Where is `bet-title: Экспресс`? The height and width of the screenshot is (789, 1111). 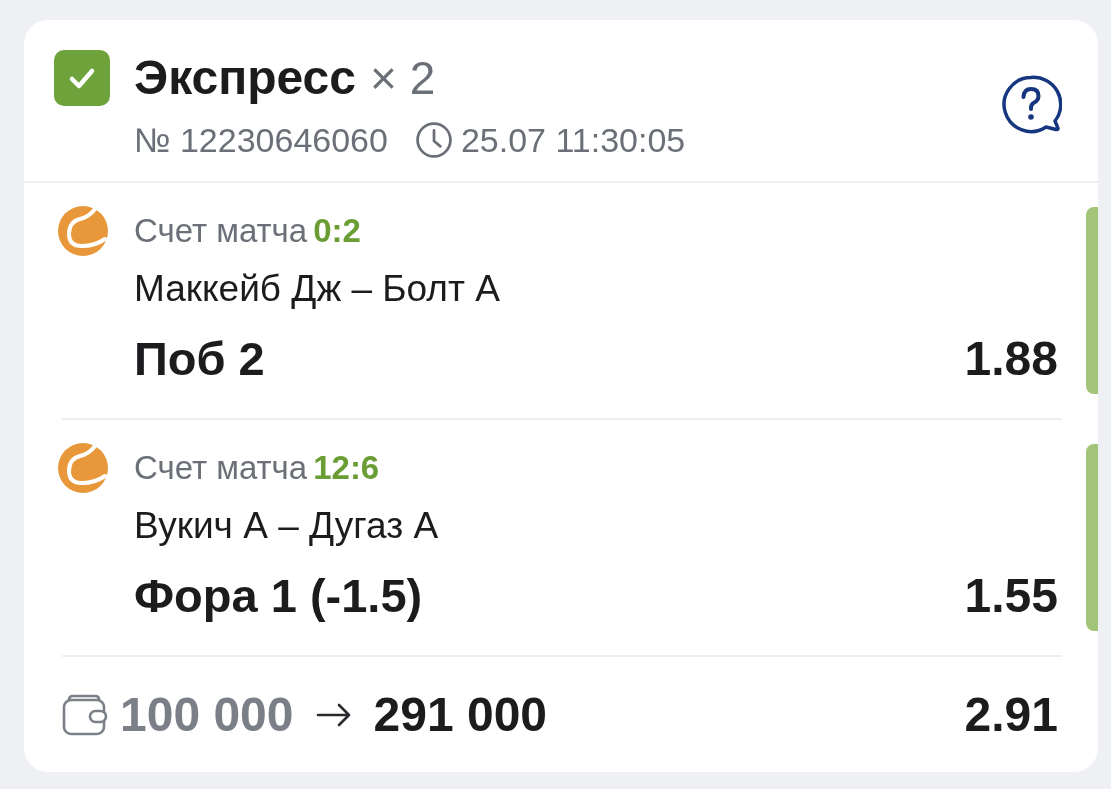 bet-title: Экспресс is located at coordinates (245, 78).